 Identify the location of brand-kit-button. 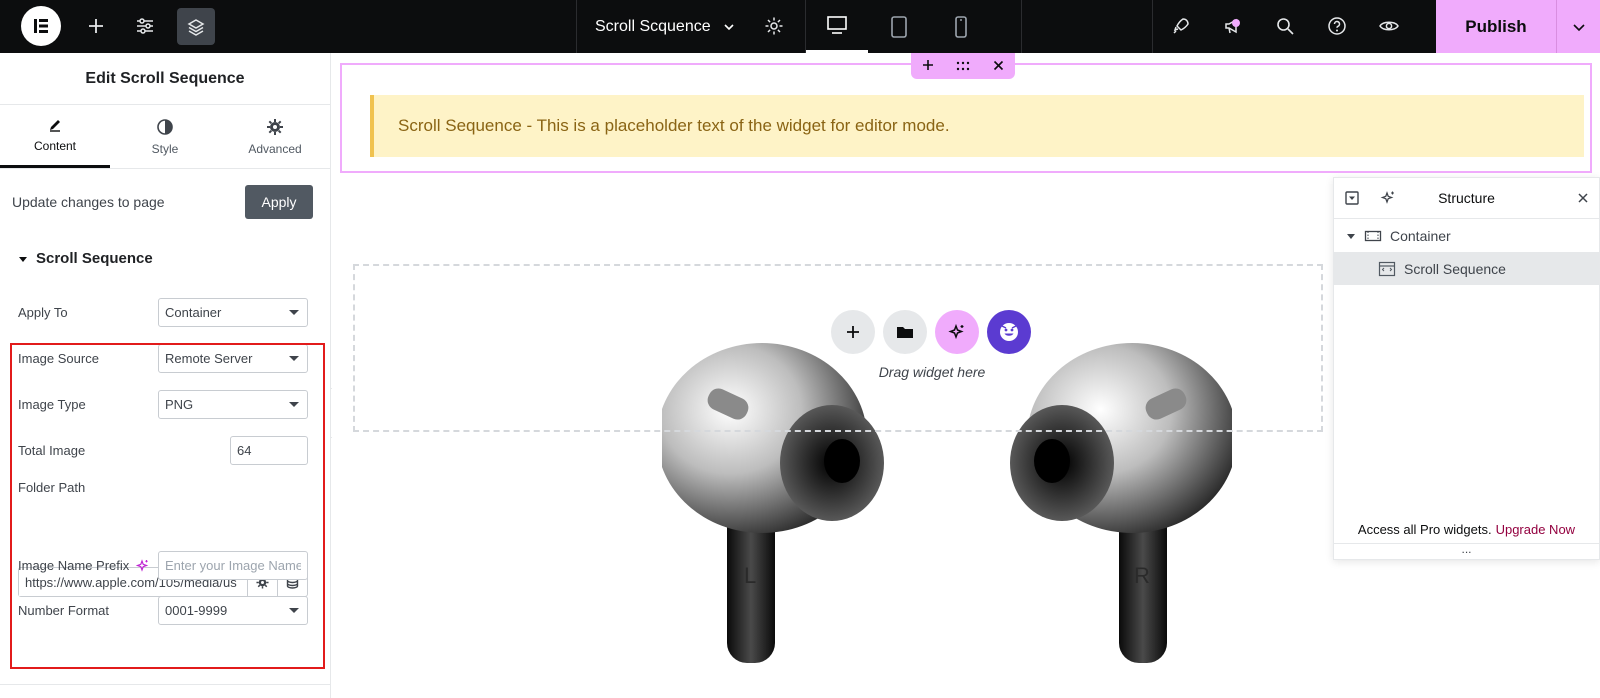
(1009, 332).